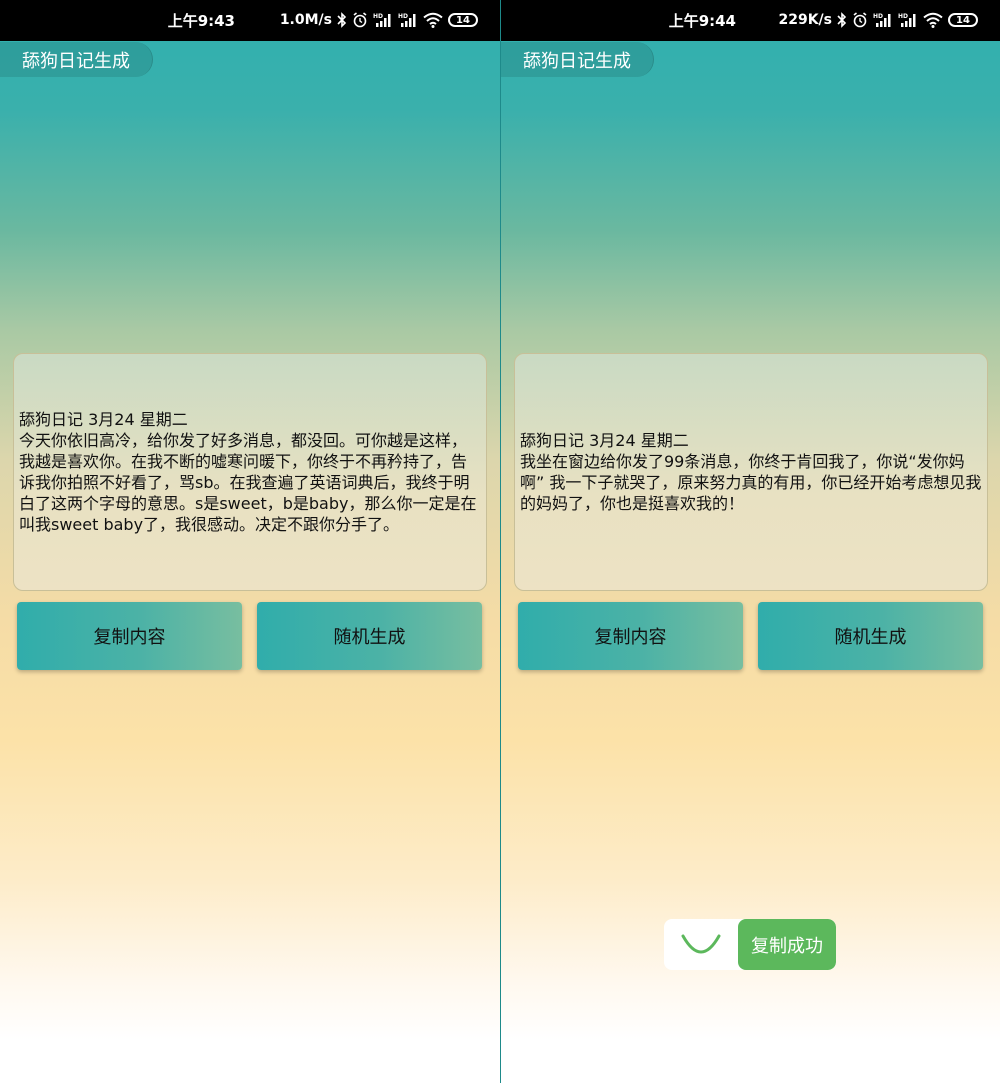 Image resolution: width=1000 pixels, height=1083 pixels. I want to click on toast-message: 复制成功, so click(787, 944).